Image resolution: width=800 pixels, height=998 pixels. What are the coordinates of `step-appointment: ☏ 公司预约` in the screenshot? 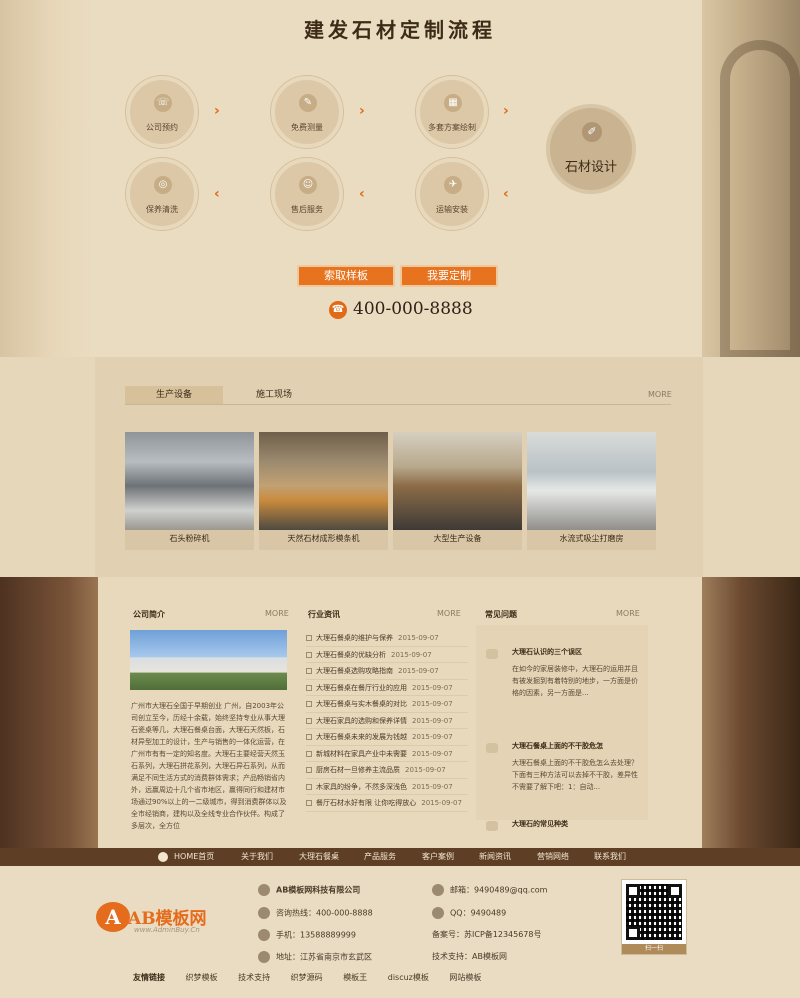 It's located at (162, 112).